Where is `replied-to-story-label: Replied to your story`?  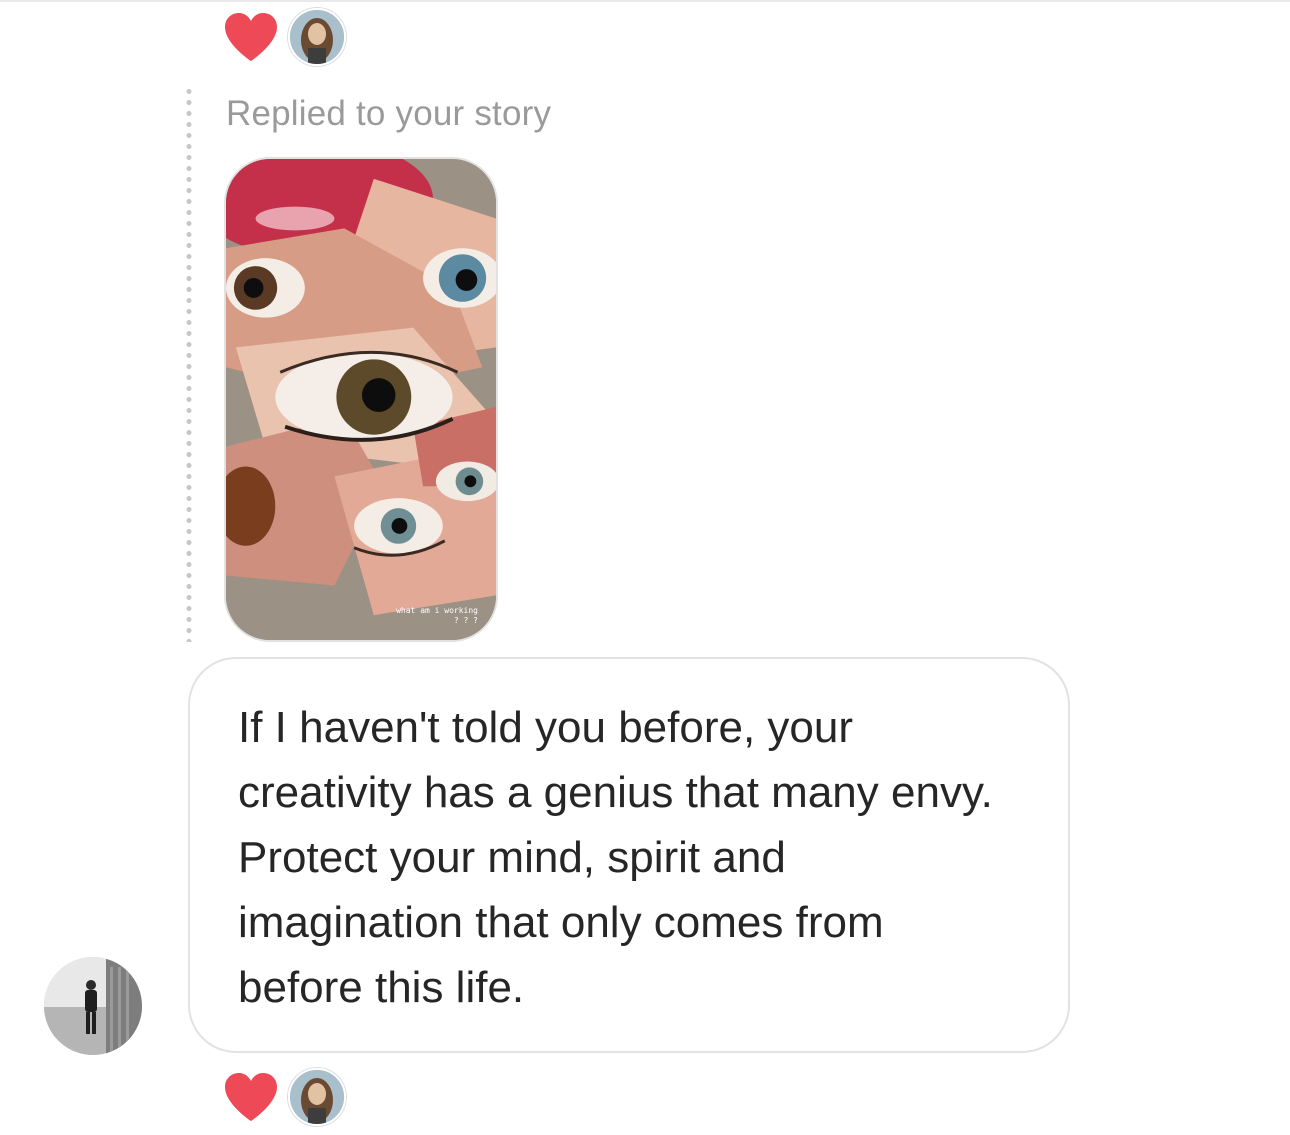 replied-to-story-label: Replied to your story is located at coordinates (389, 113).